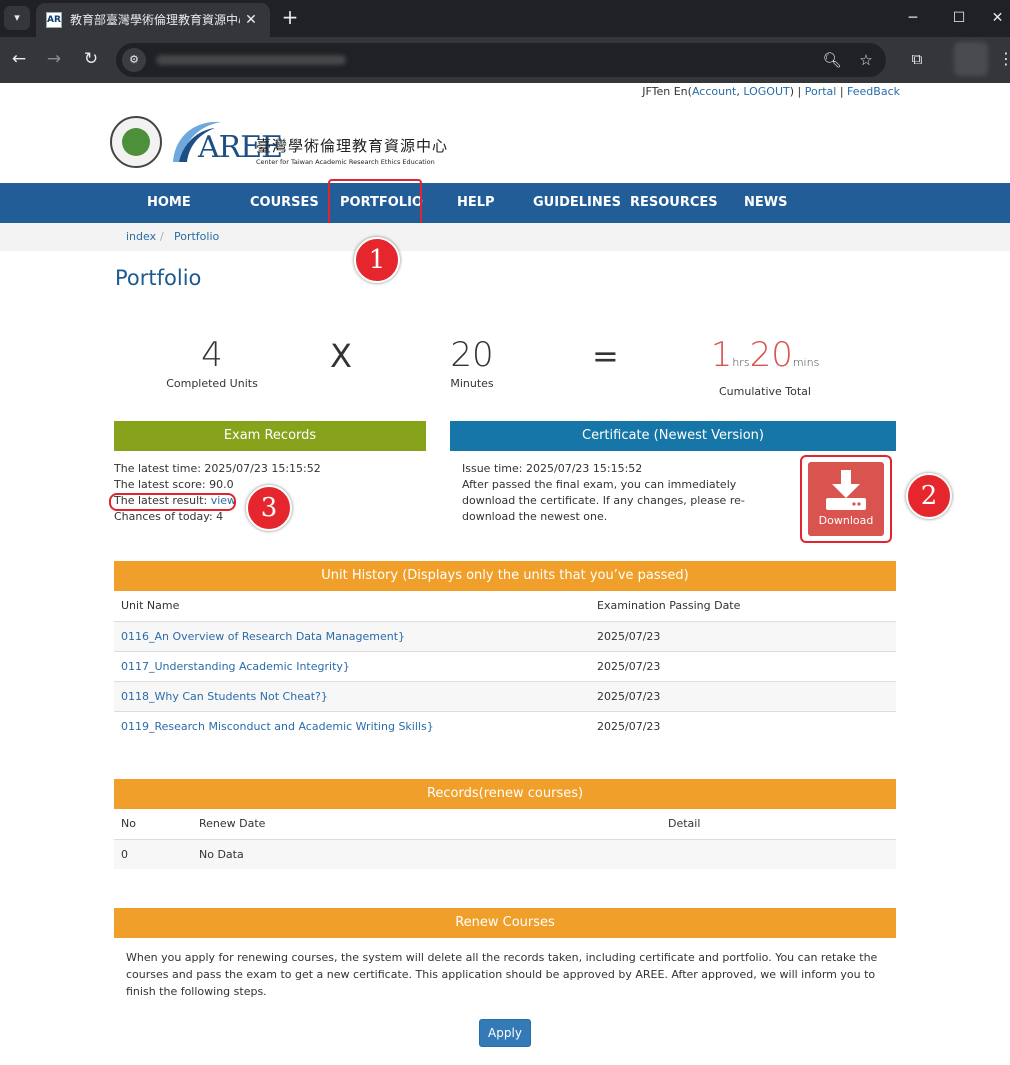 This screenshot has width=1010, height=1065. What do you see at coordinates (765, 203) in the screenshot?
I see `nav-news: NEWS` at bounding box center [765, 203].